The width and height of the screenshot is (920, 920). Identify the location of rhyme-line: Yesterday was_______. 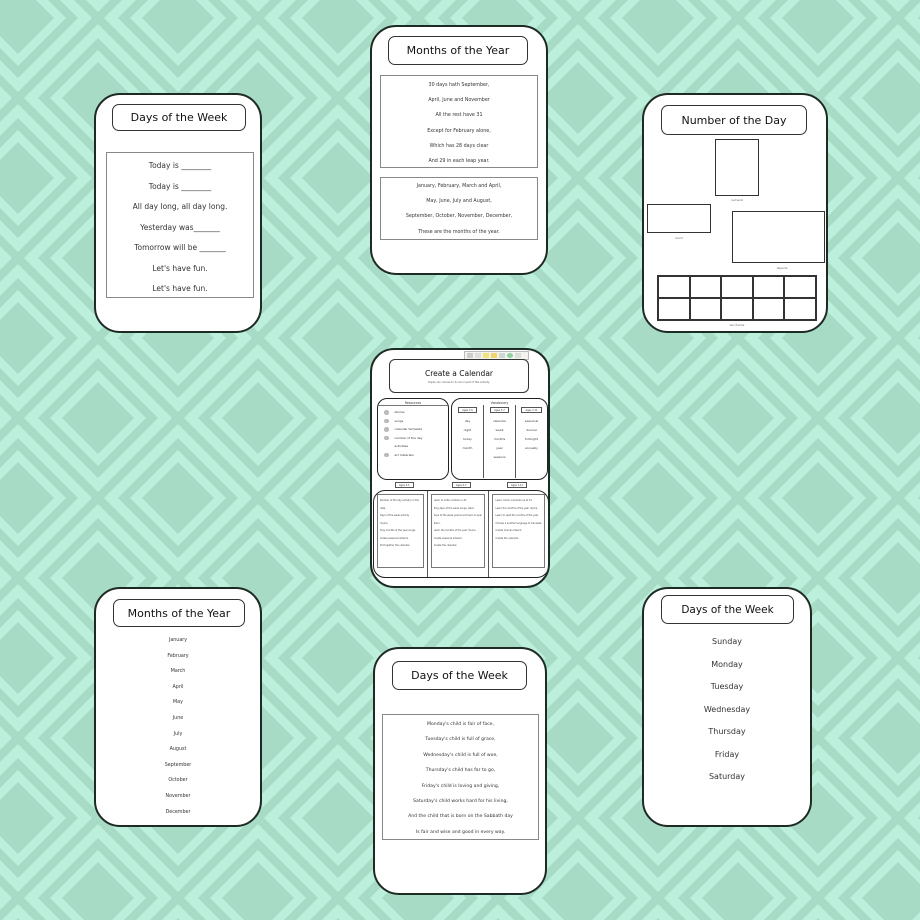
(180, 227).